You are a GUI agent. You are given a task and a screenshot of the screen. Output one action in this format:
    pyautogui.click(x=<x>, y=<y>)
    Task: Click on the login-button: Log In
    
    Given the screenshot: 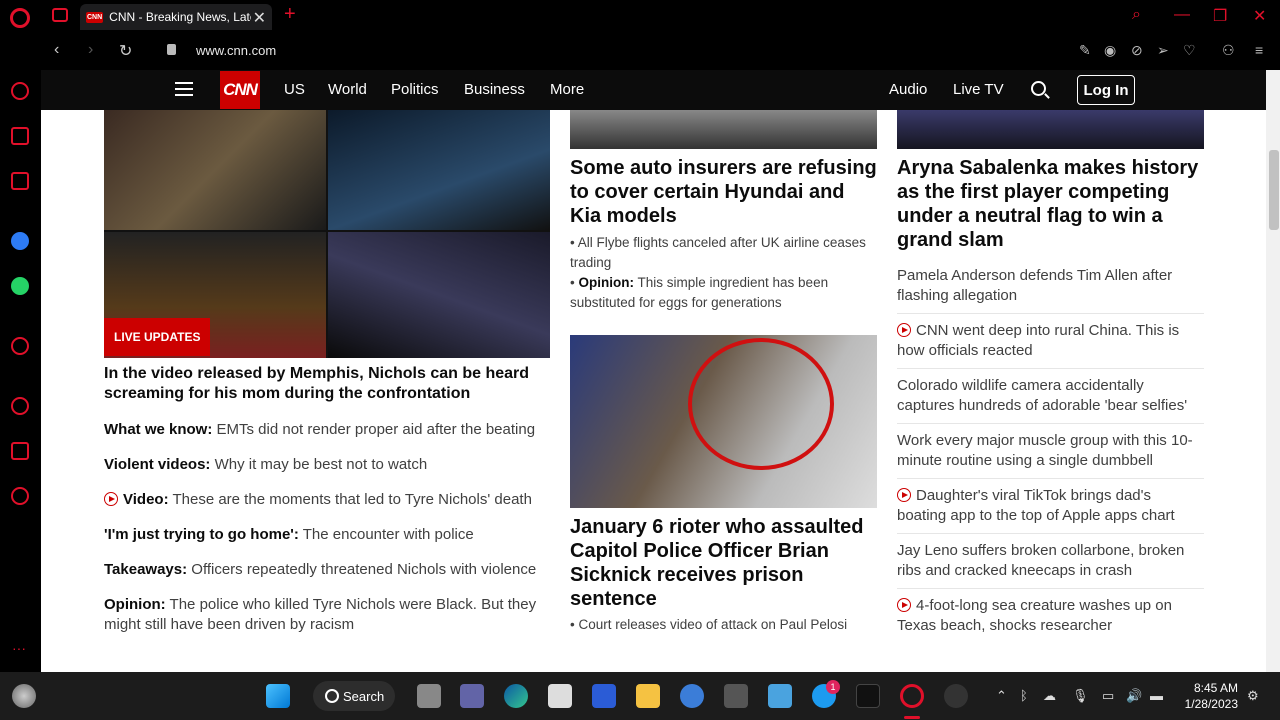 What is the action you would take?
    pyautogui.click(x=1106, y=90)
    